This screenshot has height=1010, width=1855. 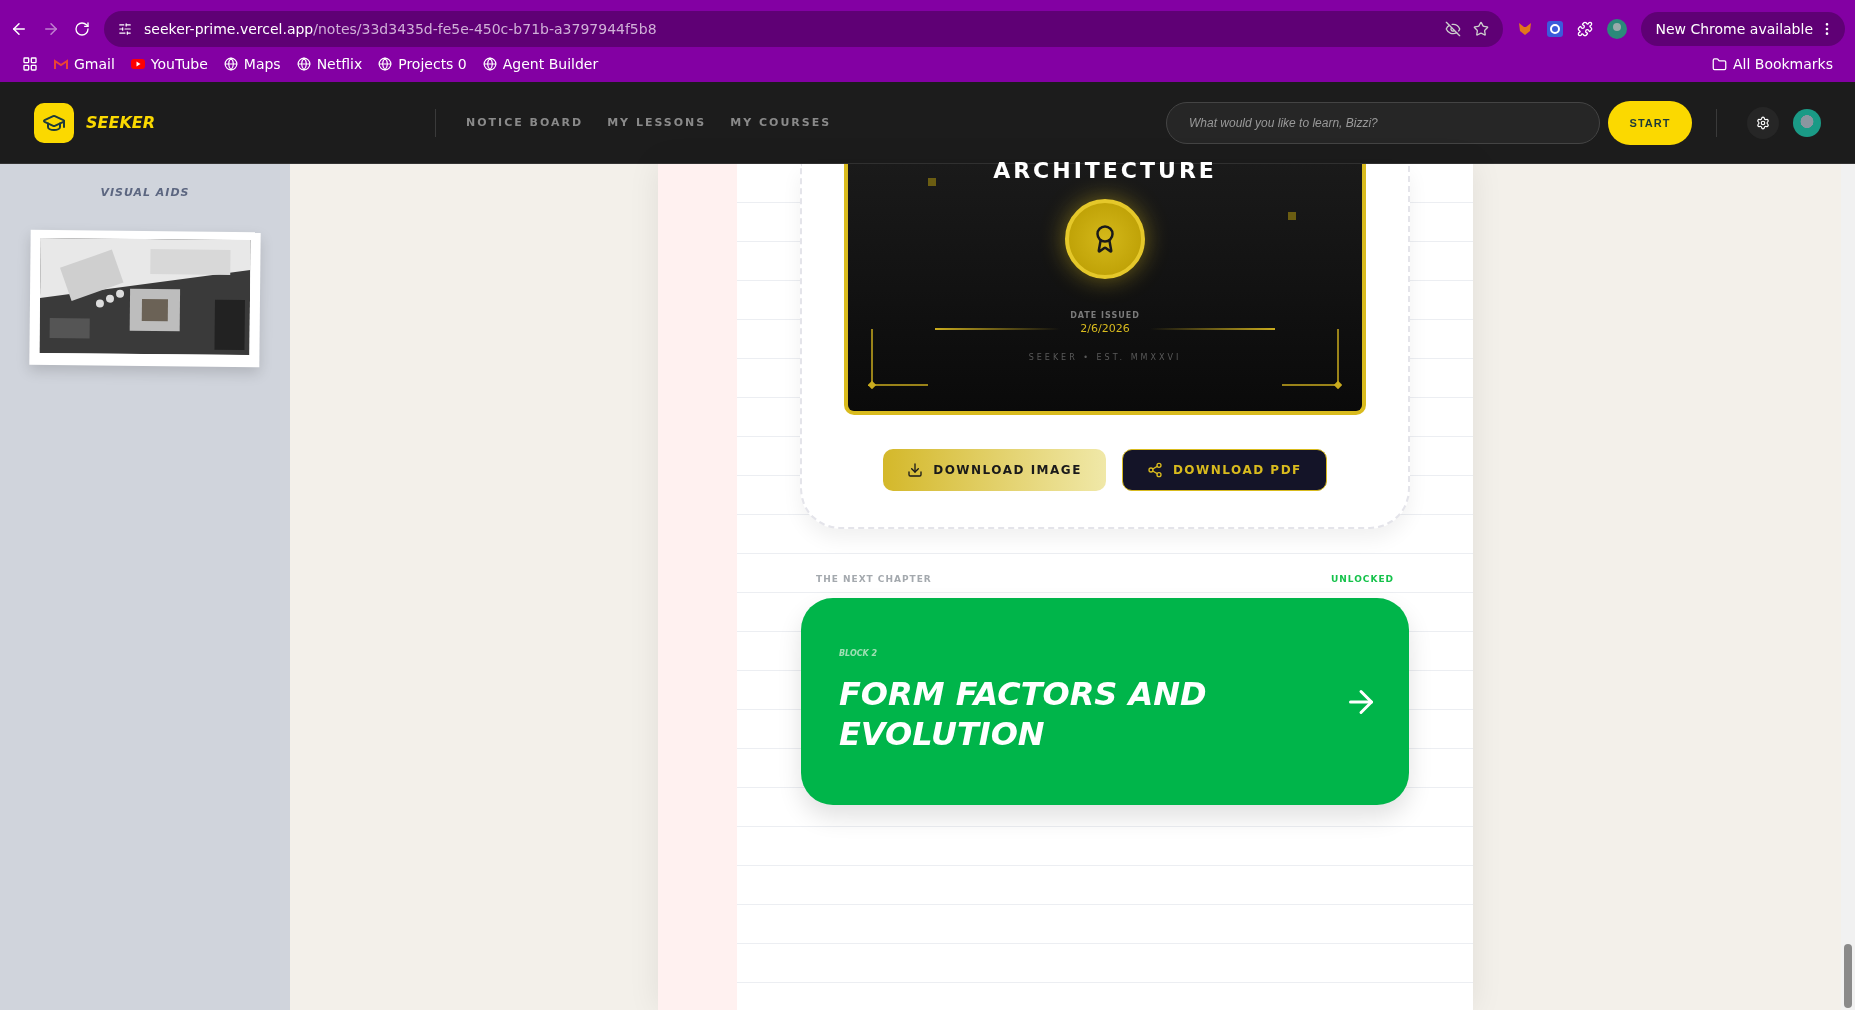 What do you see at coordinates (1383, 122) in the screenshot?
I see `search-field: What would you like to learn, Bizzi?` at bounding box center [1383, 122].